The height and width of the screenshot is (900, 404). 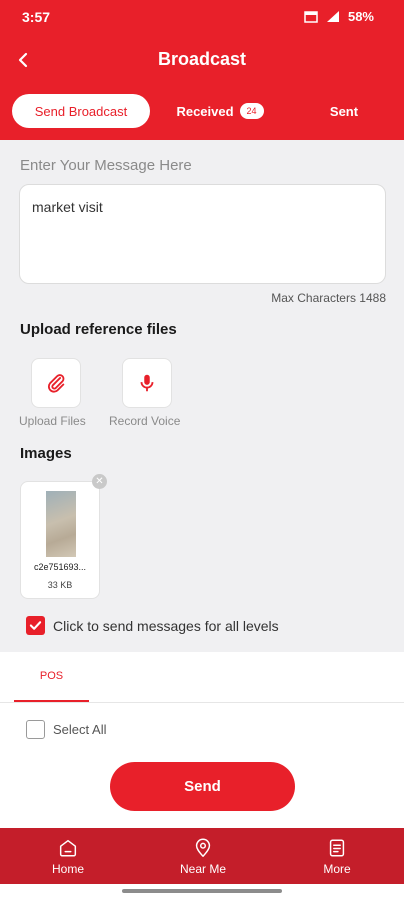 I want to click on select-all-checkbox, so click(x=35, y=729).